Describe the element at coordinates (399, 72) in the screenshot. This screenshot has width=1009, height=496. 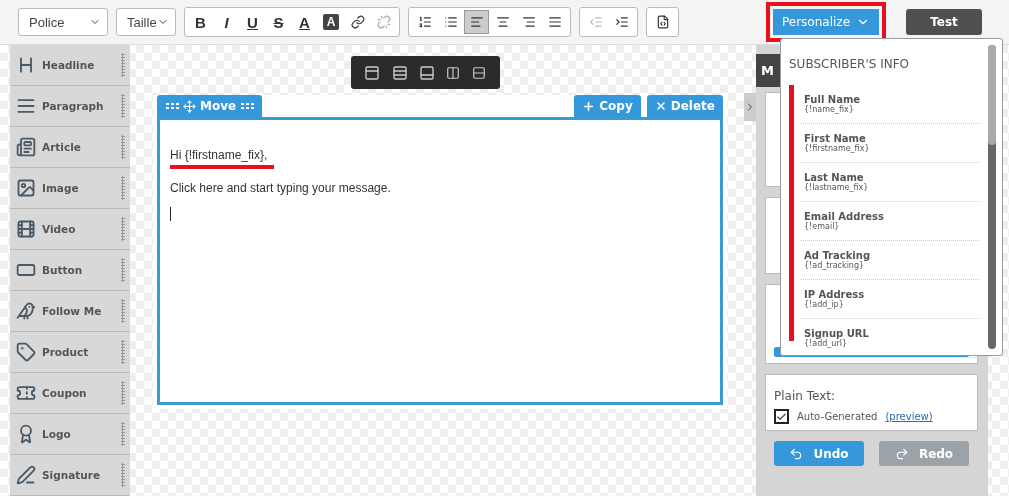
I see `row-middle-icon` at that location.